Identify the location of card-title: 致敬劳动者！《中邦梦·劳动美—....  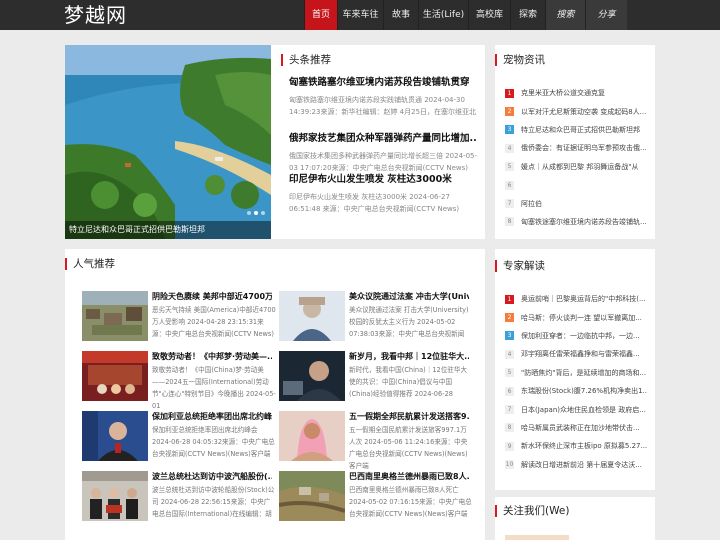
(212, 357).